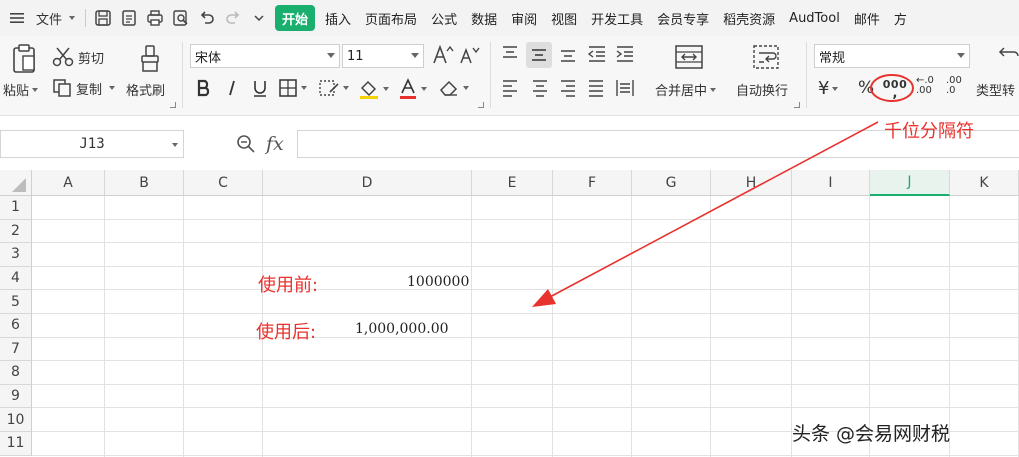 The width and height of the screenshot is (1019, 457). What do you see at coordinates (871, 434) in the screenshot?
I see `watermark-text: 头条 @会易网财税` at bounding box center [871, 434].